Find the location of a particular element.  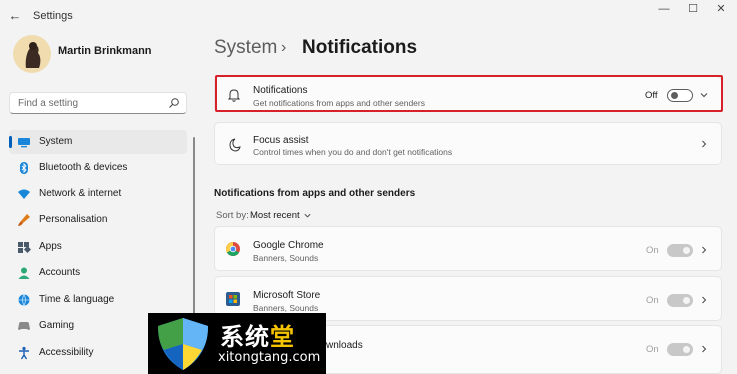

apps-icon is located at coordinates (24, 248).